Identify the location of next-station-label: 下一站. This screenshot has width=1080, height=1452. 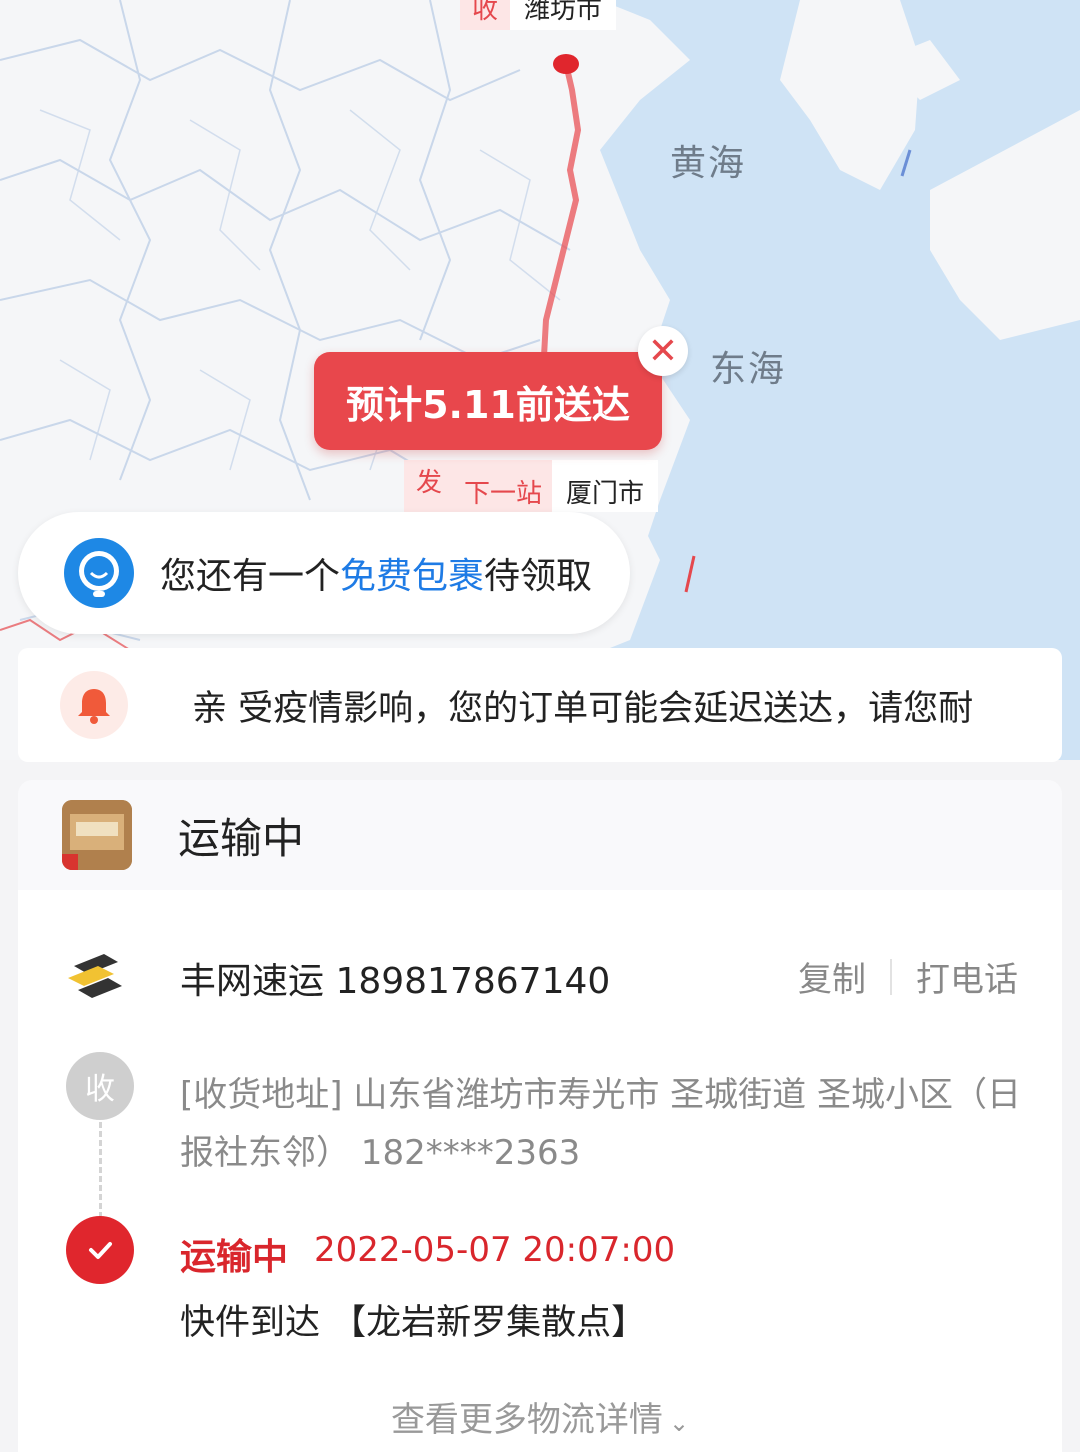
(503, 486).